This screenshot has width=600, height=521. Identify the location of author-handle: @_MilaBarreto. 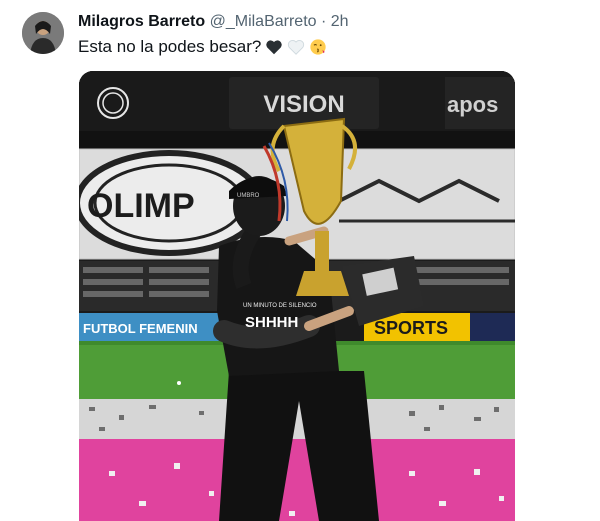
(263, 21).